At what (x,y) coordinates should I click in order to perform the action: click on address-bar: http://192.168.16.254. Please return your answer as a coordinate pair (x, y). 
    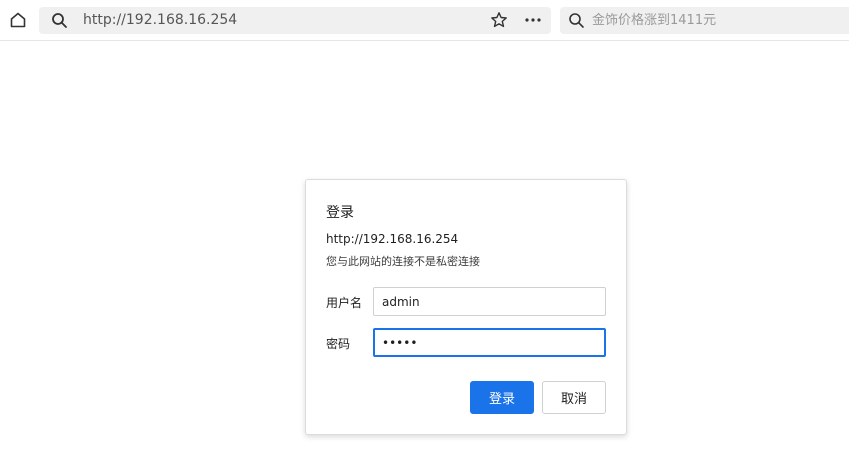
    Looking at the image, I should click on (295, 20).